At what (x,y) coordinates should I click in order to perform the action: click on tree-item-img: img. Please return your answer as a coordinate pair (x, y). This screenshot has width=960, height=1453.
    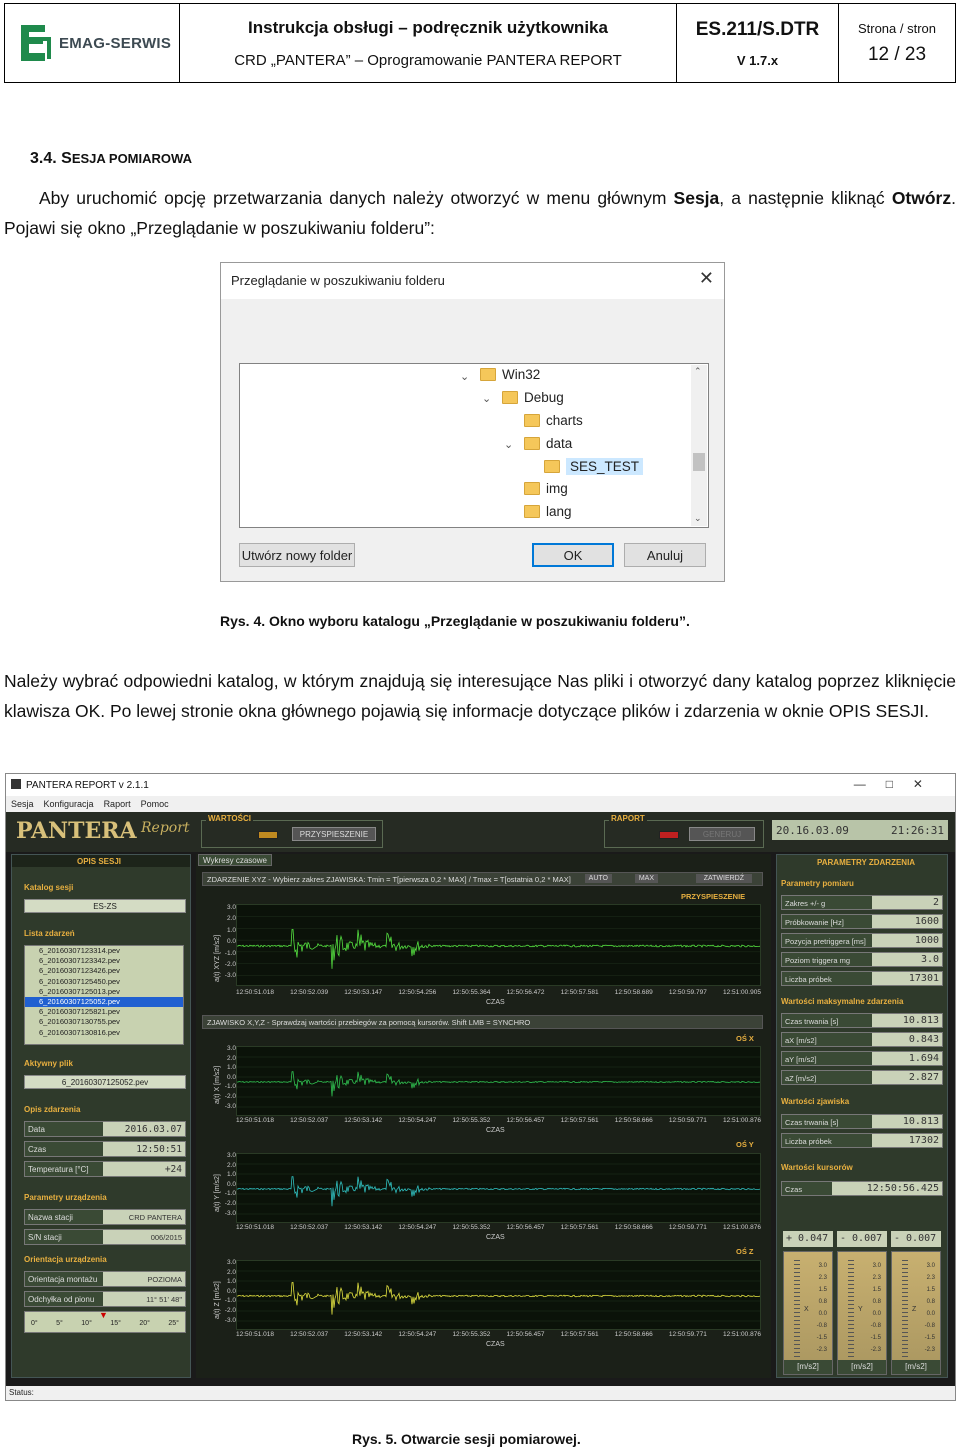
    Looking at the image, I should click on (546, 488).